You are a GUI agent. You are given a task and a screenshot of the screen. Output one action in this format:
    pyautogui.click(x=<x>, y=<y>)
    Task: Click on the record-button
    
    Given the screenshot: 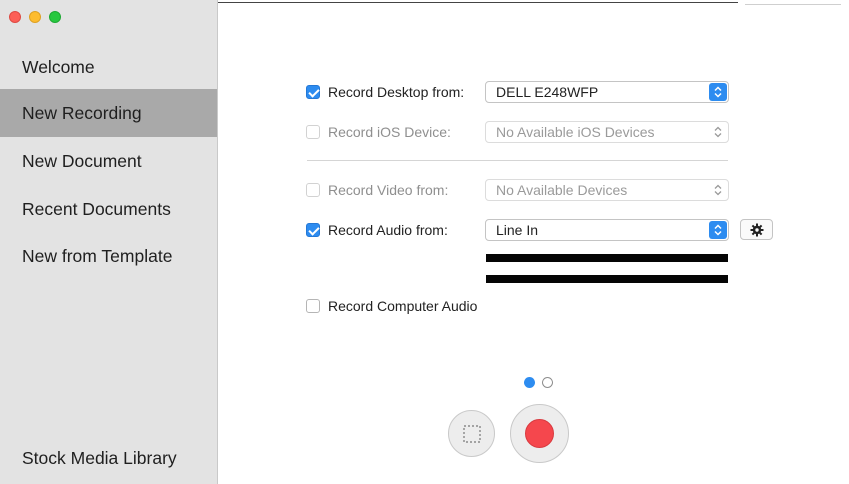 What is the action you would take?
    pyautogui.click(x=539, y=433)
    